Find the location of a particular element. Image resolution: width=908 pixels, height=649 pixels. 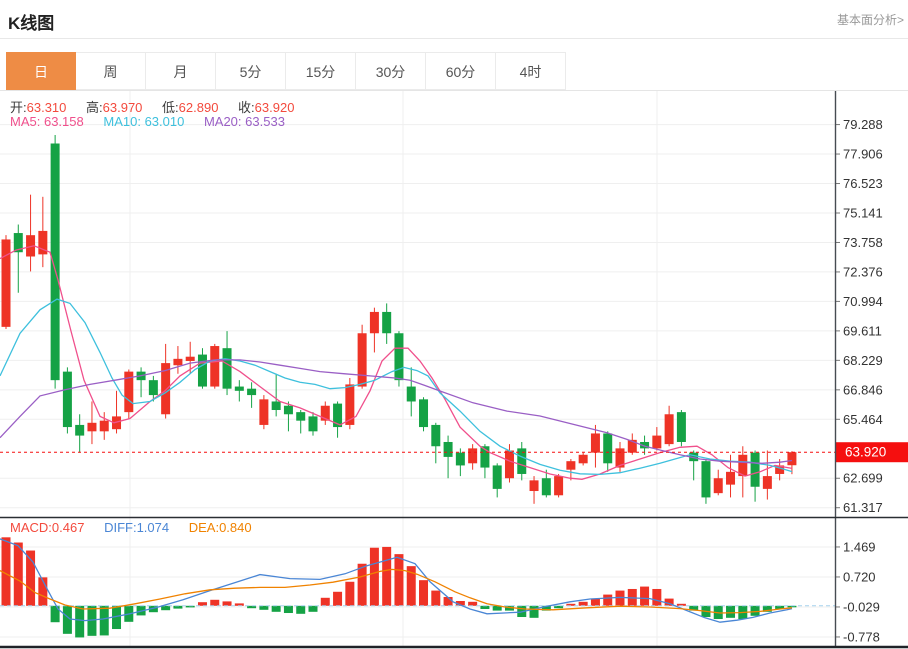

ma-info: MA5: 63.158 MA10: 63.010 MA20: 63.533 is located at coordinates (155, 121).